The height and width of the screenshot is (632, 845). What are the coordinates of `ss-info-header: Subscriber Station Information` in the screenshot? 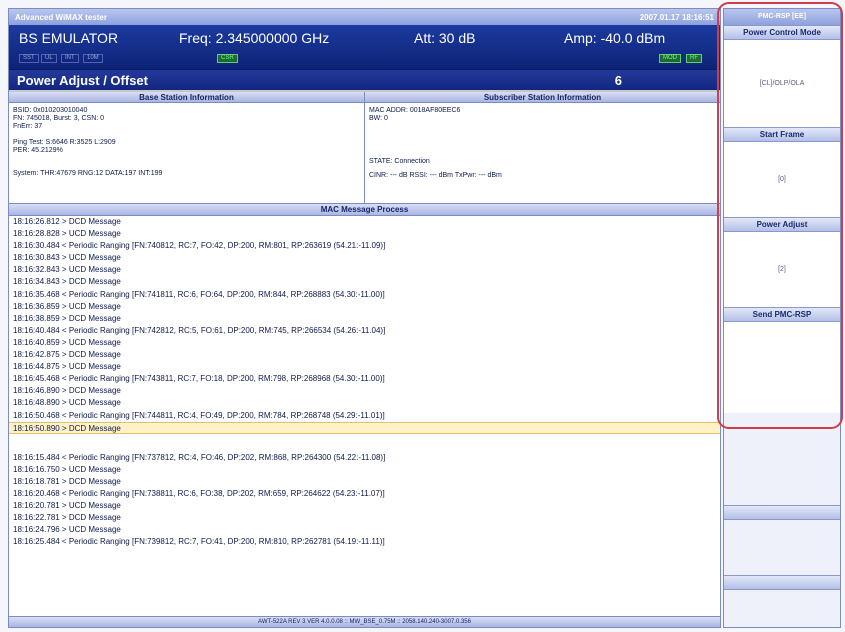 It's located at (542, 97).